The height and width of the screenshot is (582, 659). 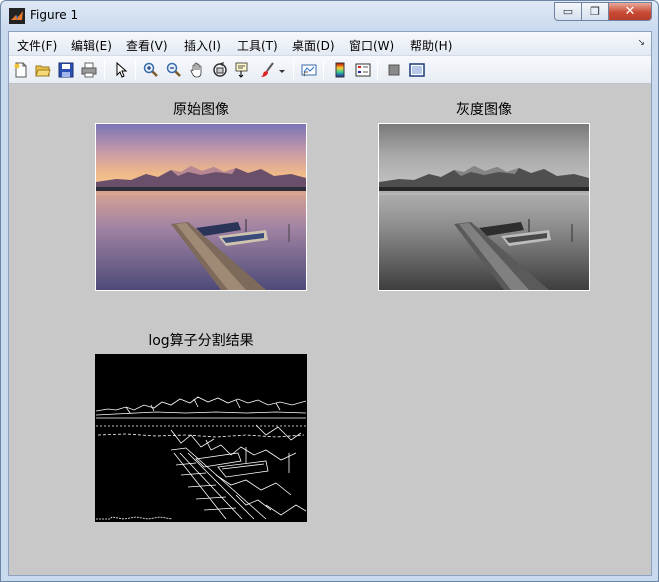 What do you see at coordinates (201, 110) in the screenshot?
I see `axes-title-original: 原始图像` at bounding box center [201, 110].